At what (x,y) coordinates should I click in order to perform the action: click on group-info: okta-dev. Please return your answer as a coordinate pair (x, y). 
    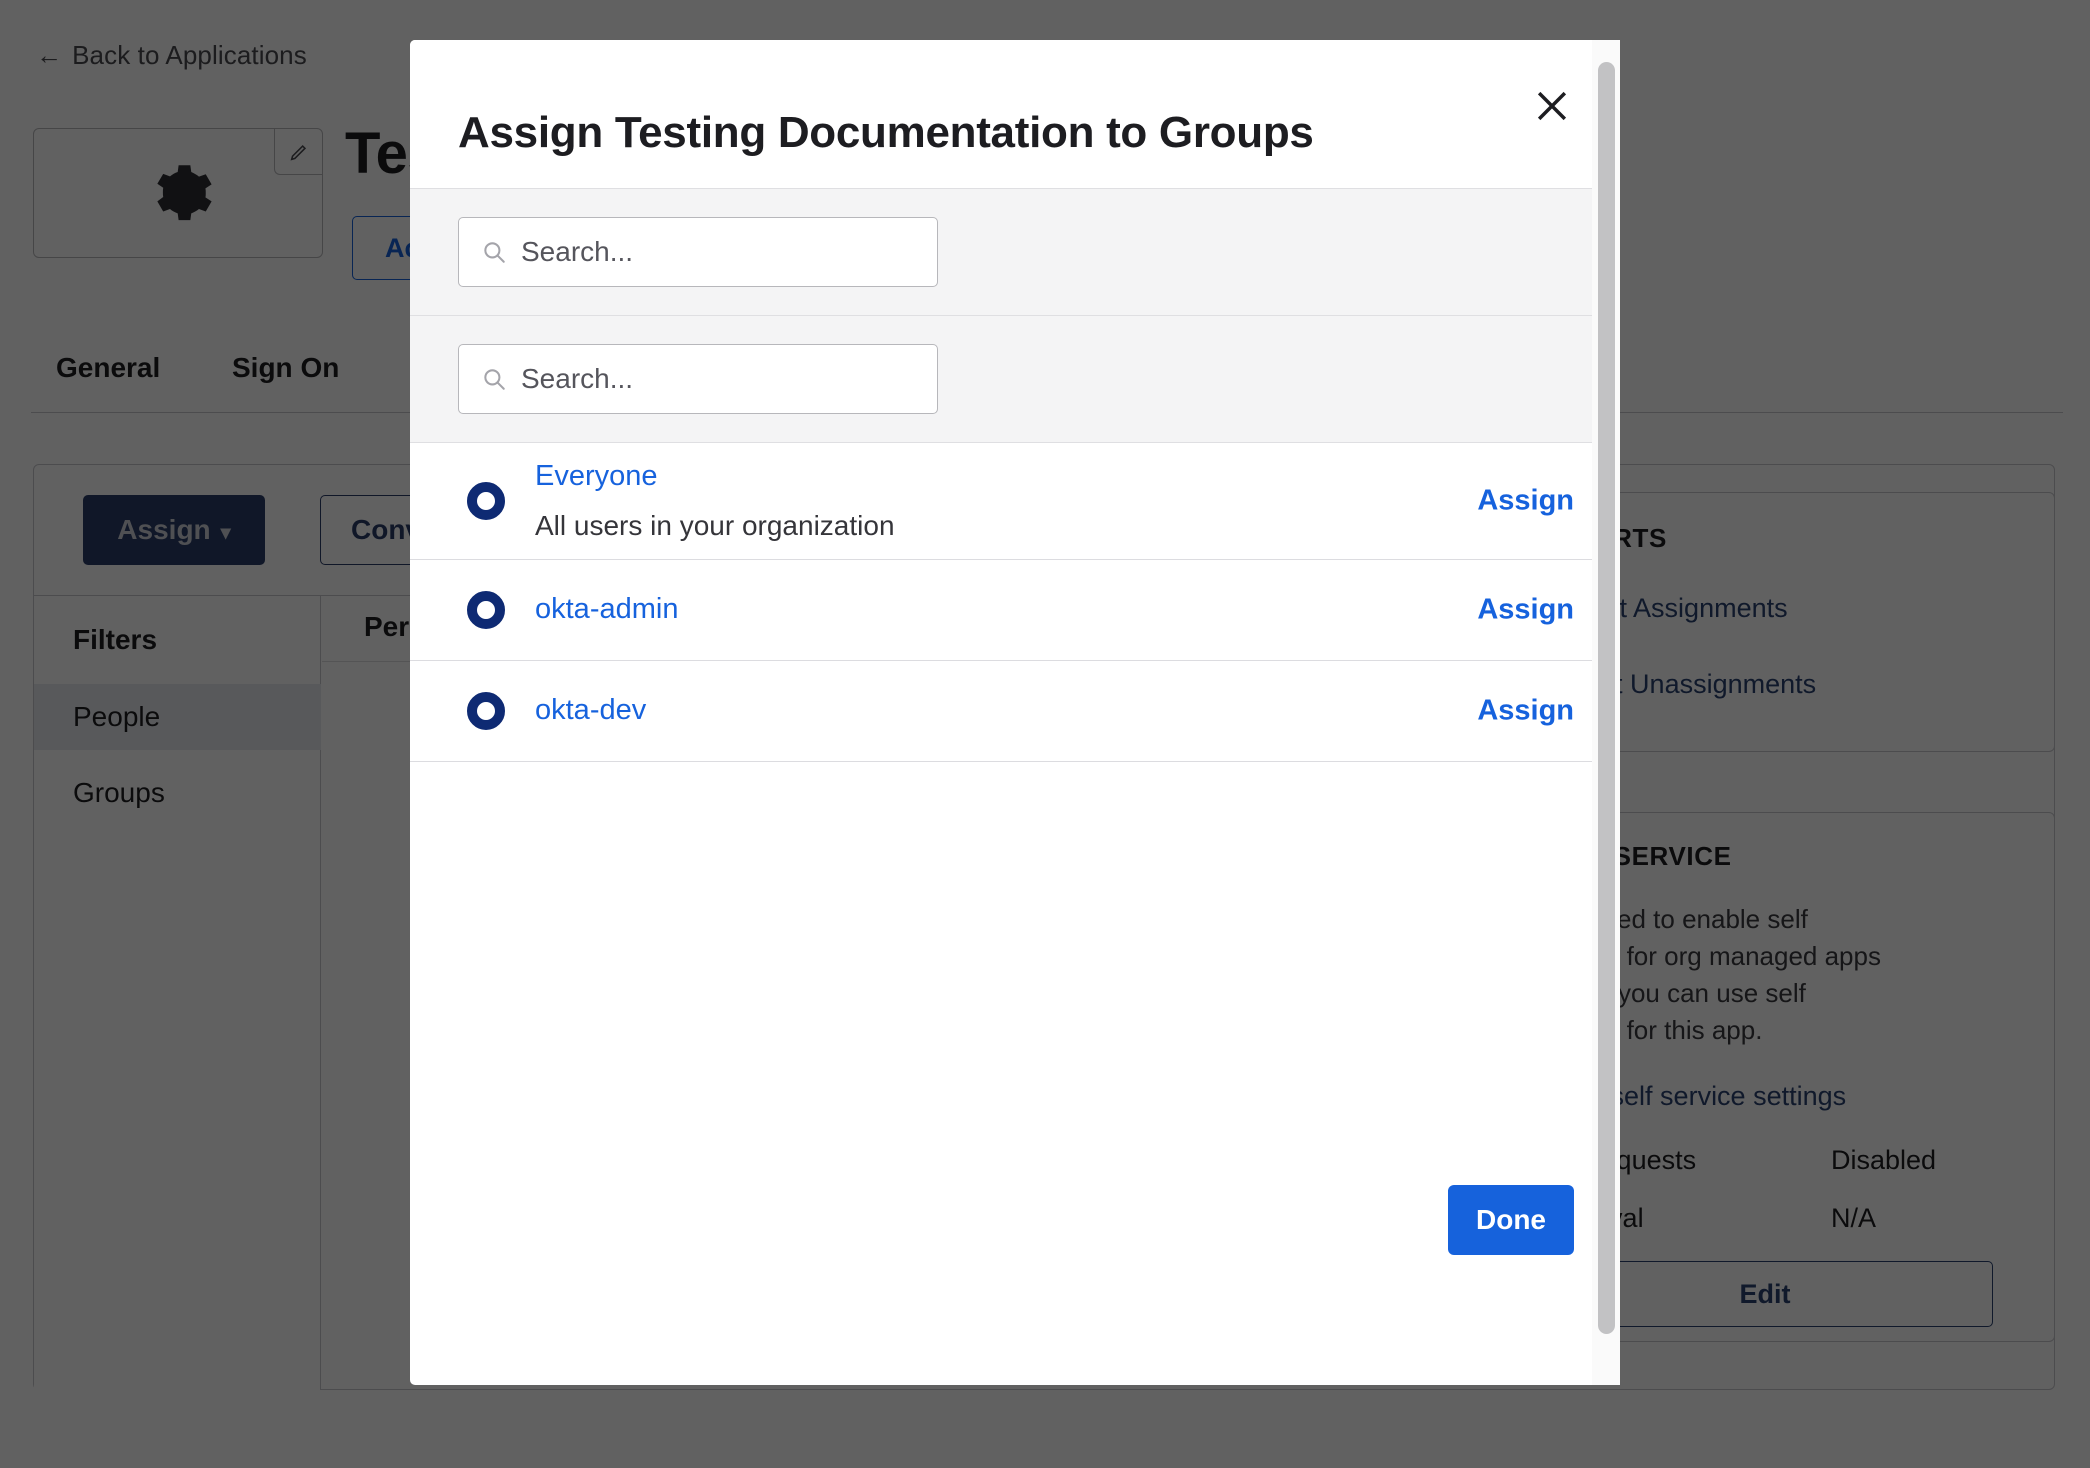
    Looking at the image, I should click on (590, 710).